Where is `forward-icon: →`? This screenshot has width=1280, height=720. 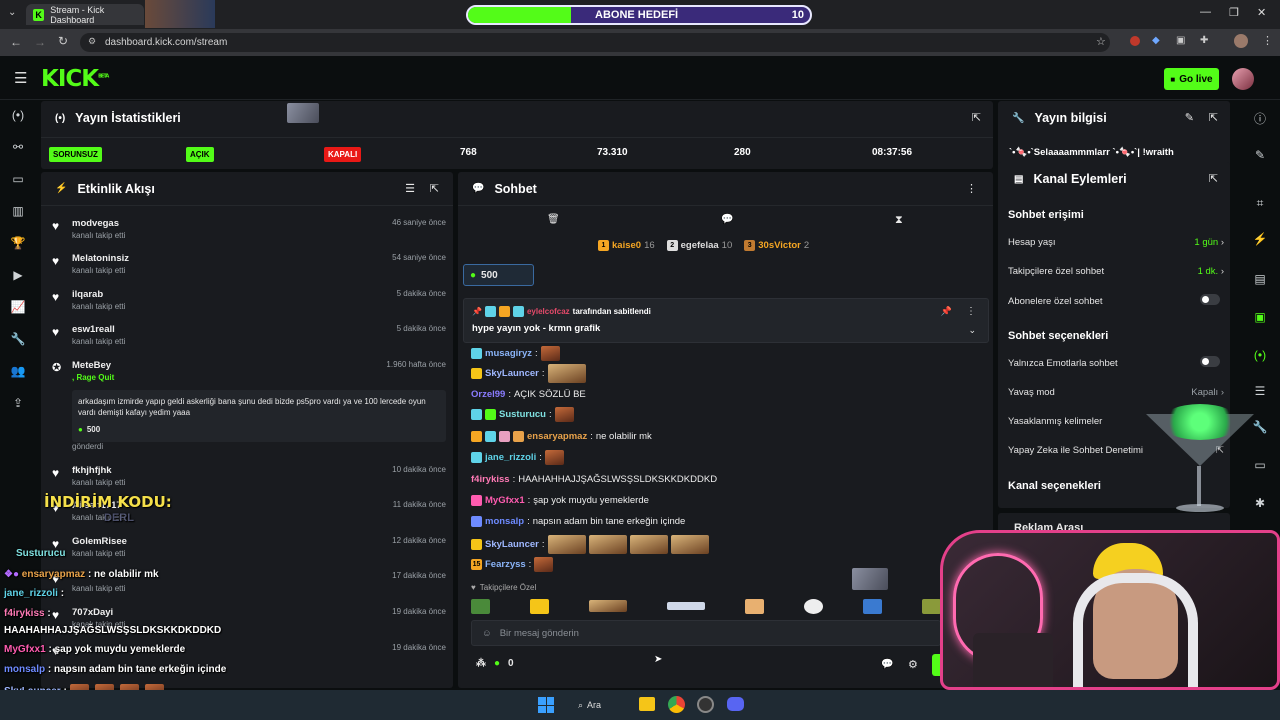 forward-icon: → is located at coordinates (40, 42).